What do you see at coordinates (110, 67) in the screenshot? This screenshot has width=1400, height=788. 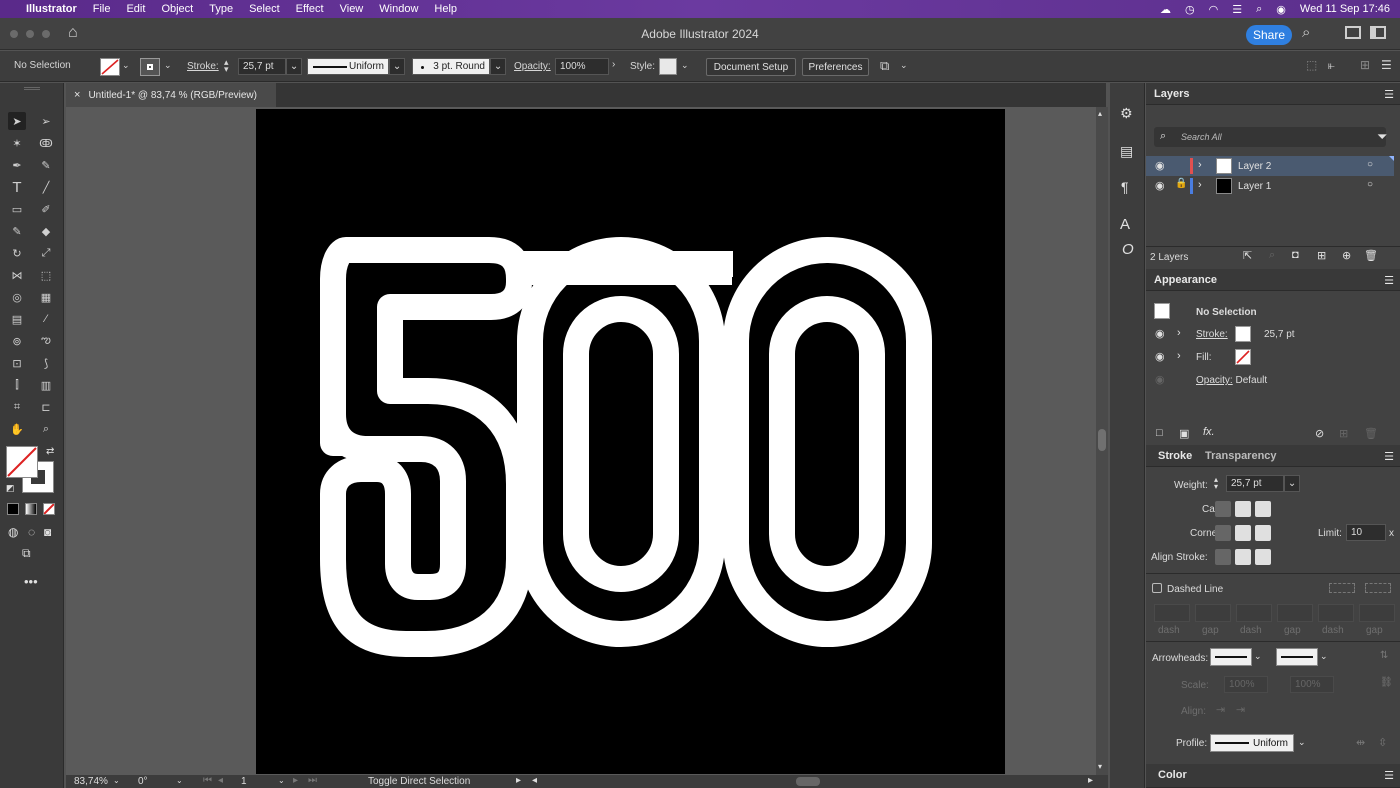 I see `fill-swatch` at bounding box center [110, 67].